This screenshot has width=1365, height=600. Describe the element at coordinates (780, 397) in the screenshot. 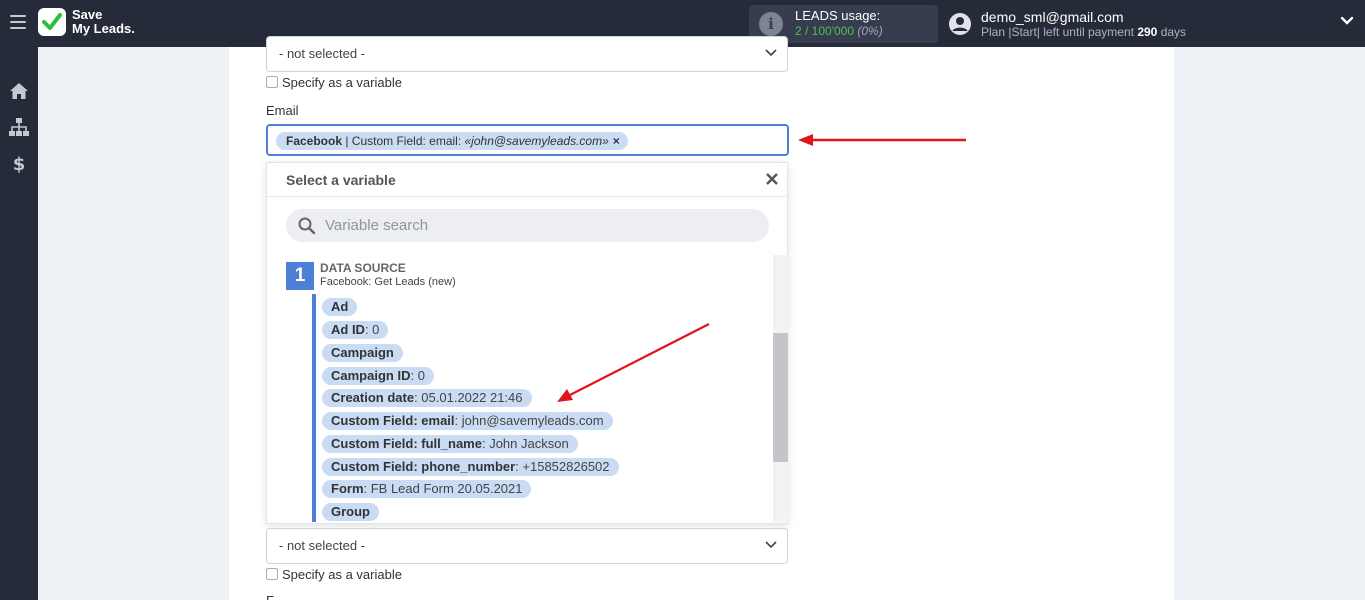

I see `dropdown-scrollbar-thumb` at that location.